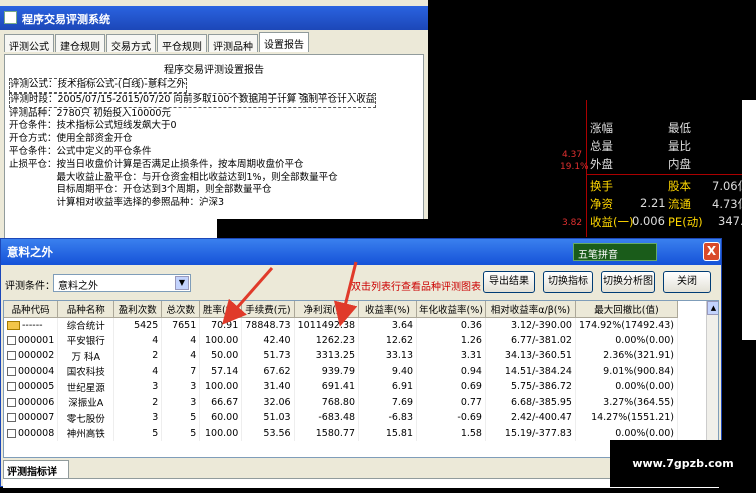 This screenshot has height=493, width=756. What do you see at coordinates (388, 387) in the screenshot?
I see `table-cell: 6.91` at bounding box center [388, 387].